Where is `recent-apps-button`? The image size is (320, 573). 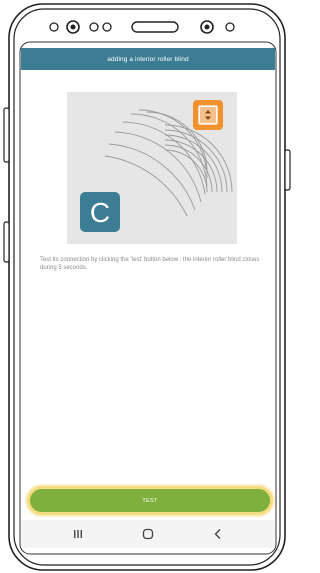 recent-apps-button is located at coordinates (78, 534).